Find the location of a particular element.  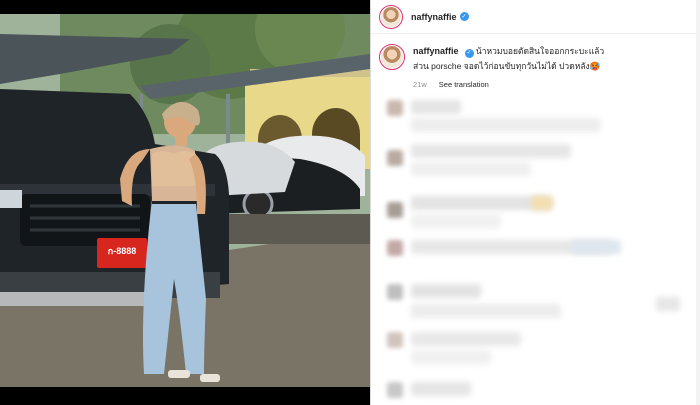

license-plate-text: ก-8888 is located at coordinates (122, 251).